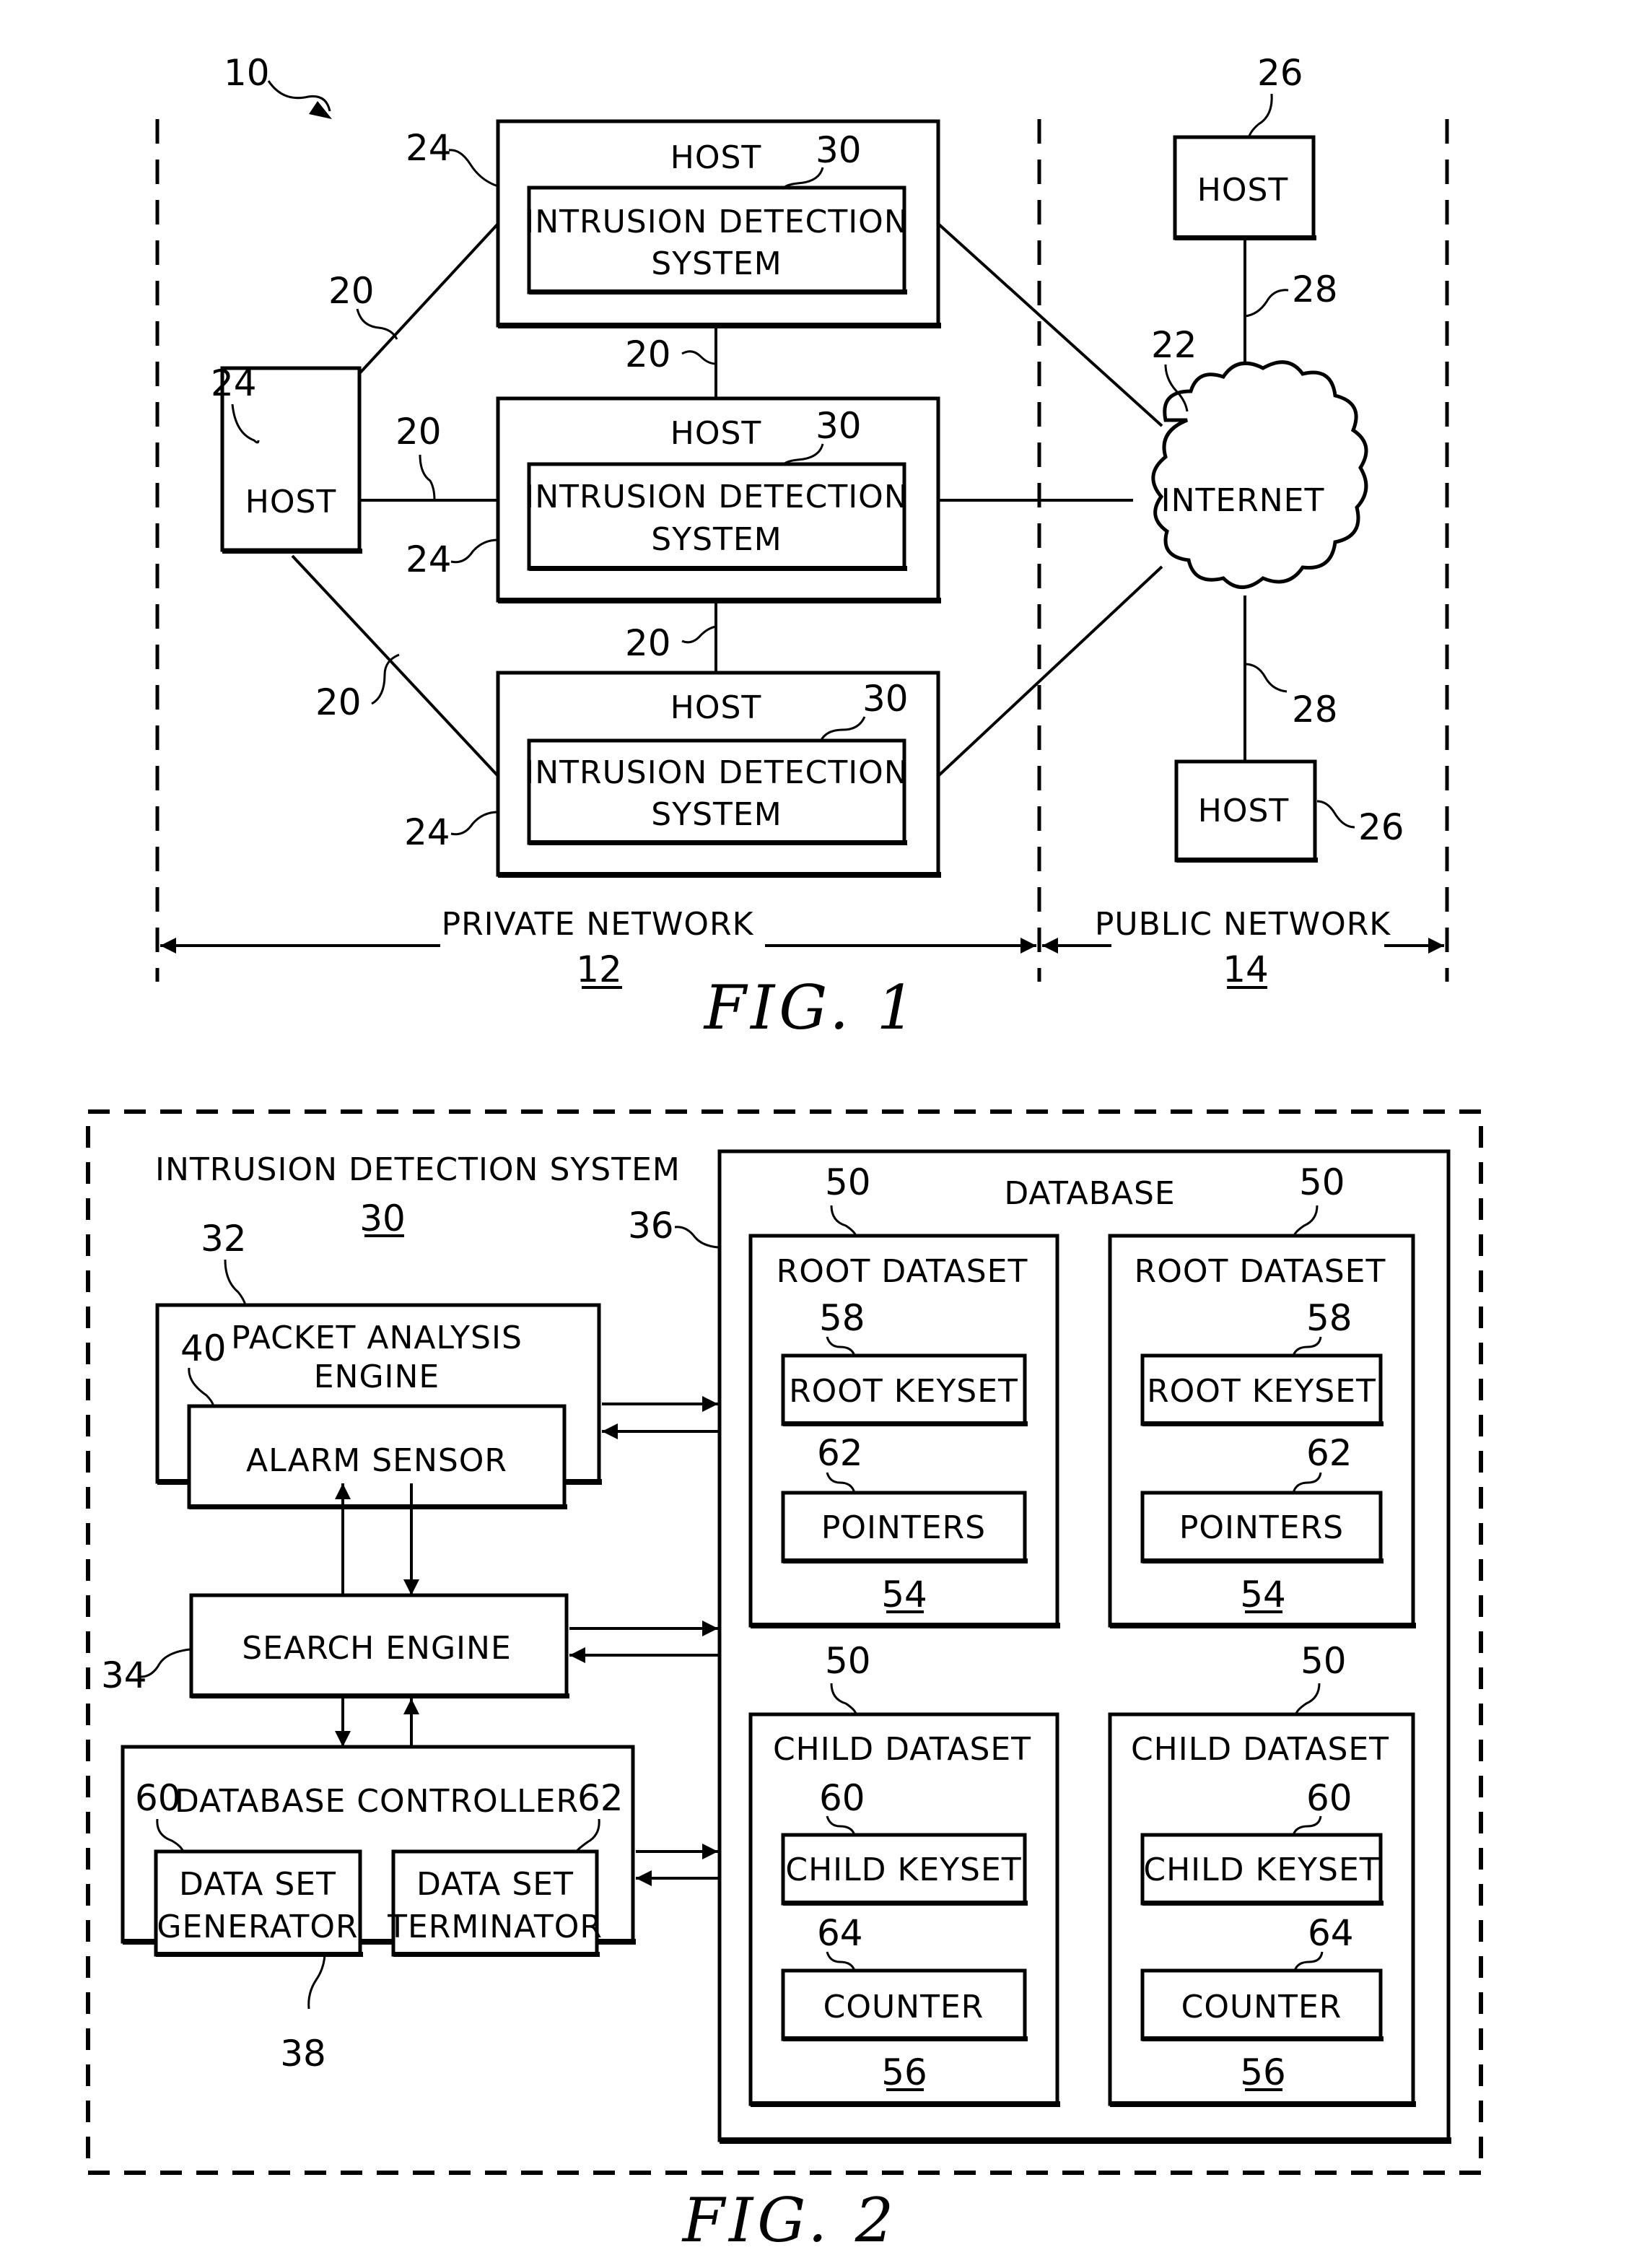 This screenshot has width=1626, height=2268. What do you see at coordinates (495, 1927) in the screenshot?
I see `terminator-line2: TERMINATOR` at bounding box center [495, 1927].